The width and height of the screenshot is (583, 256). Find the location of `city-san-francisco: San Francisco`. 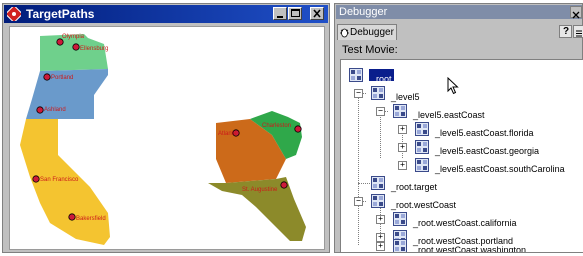

city-san-francisco: San Francisco is located at coordinates (55, 179).